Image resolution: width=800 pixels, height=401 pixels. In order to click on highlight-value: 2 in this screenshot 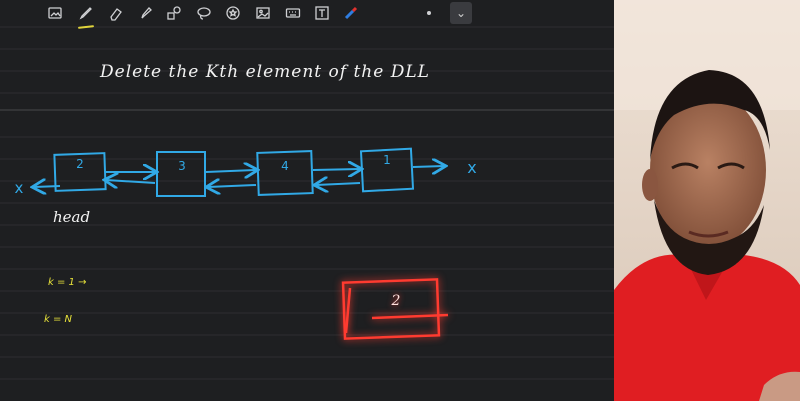, I will do `click(396, 301)`.